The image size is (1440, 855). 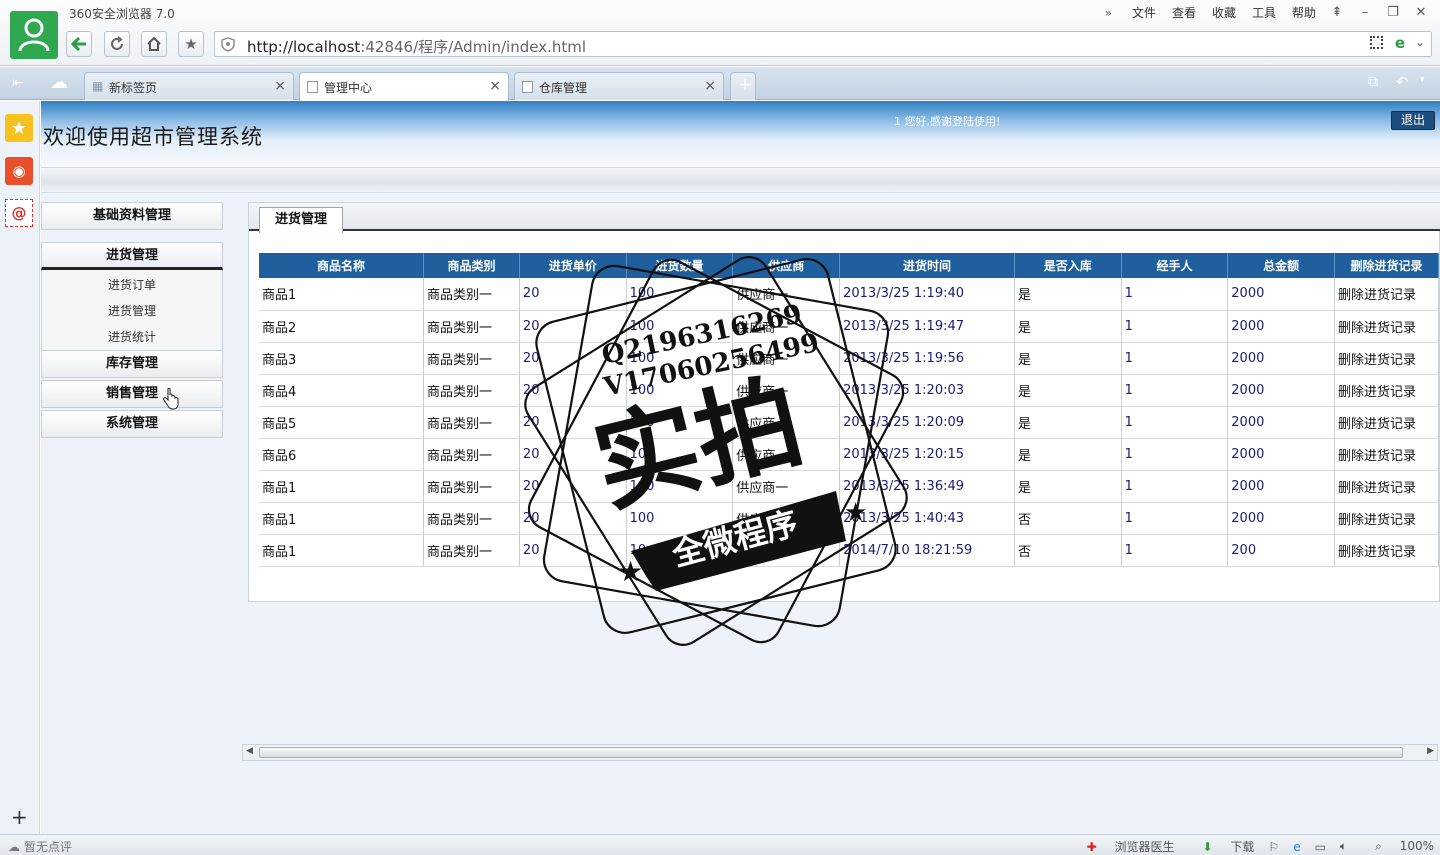 What do you see at coordinates (1421, 12) in the screenshot?
I see `close-window-button: ✕` at bounding box center [1421, 12].